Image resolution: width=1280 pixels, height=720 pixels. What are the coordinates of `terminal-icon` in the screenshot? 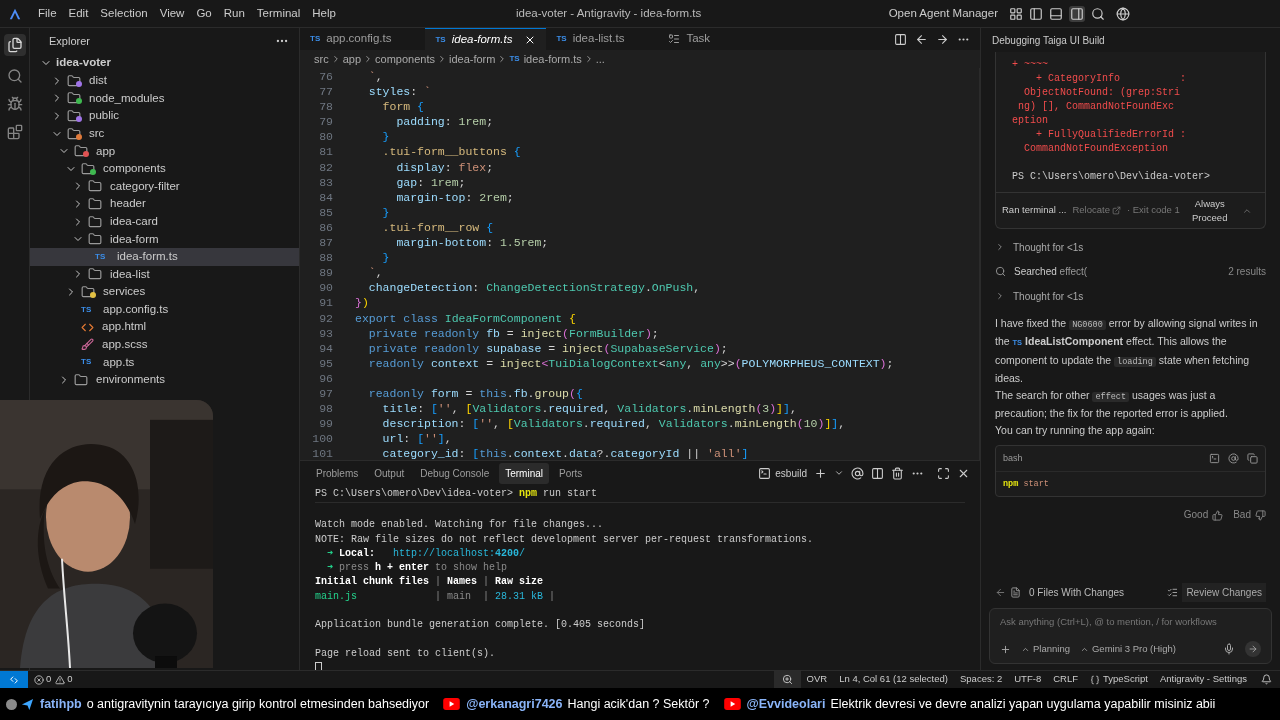 It's located at (765, 473).